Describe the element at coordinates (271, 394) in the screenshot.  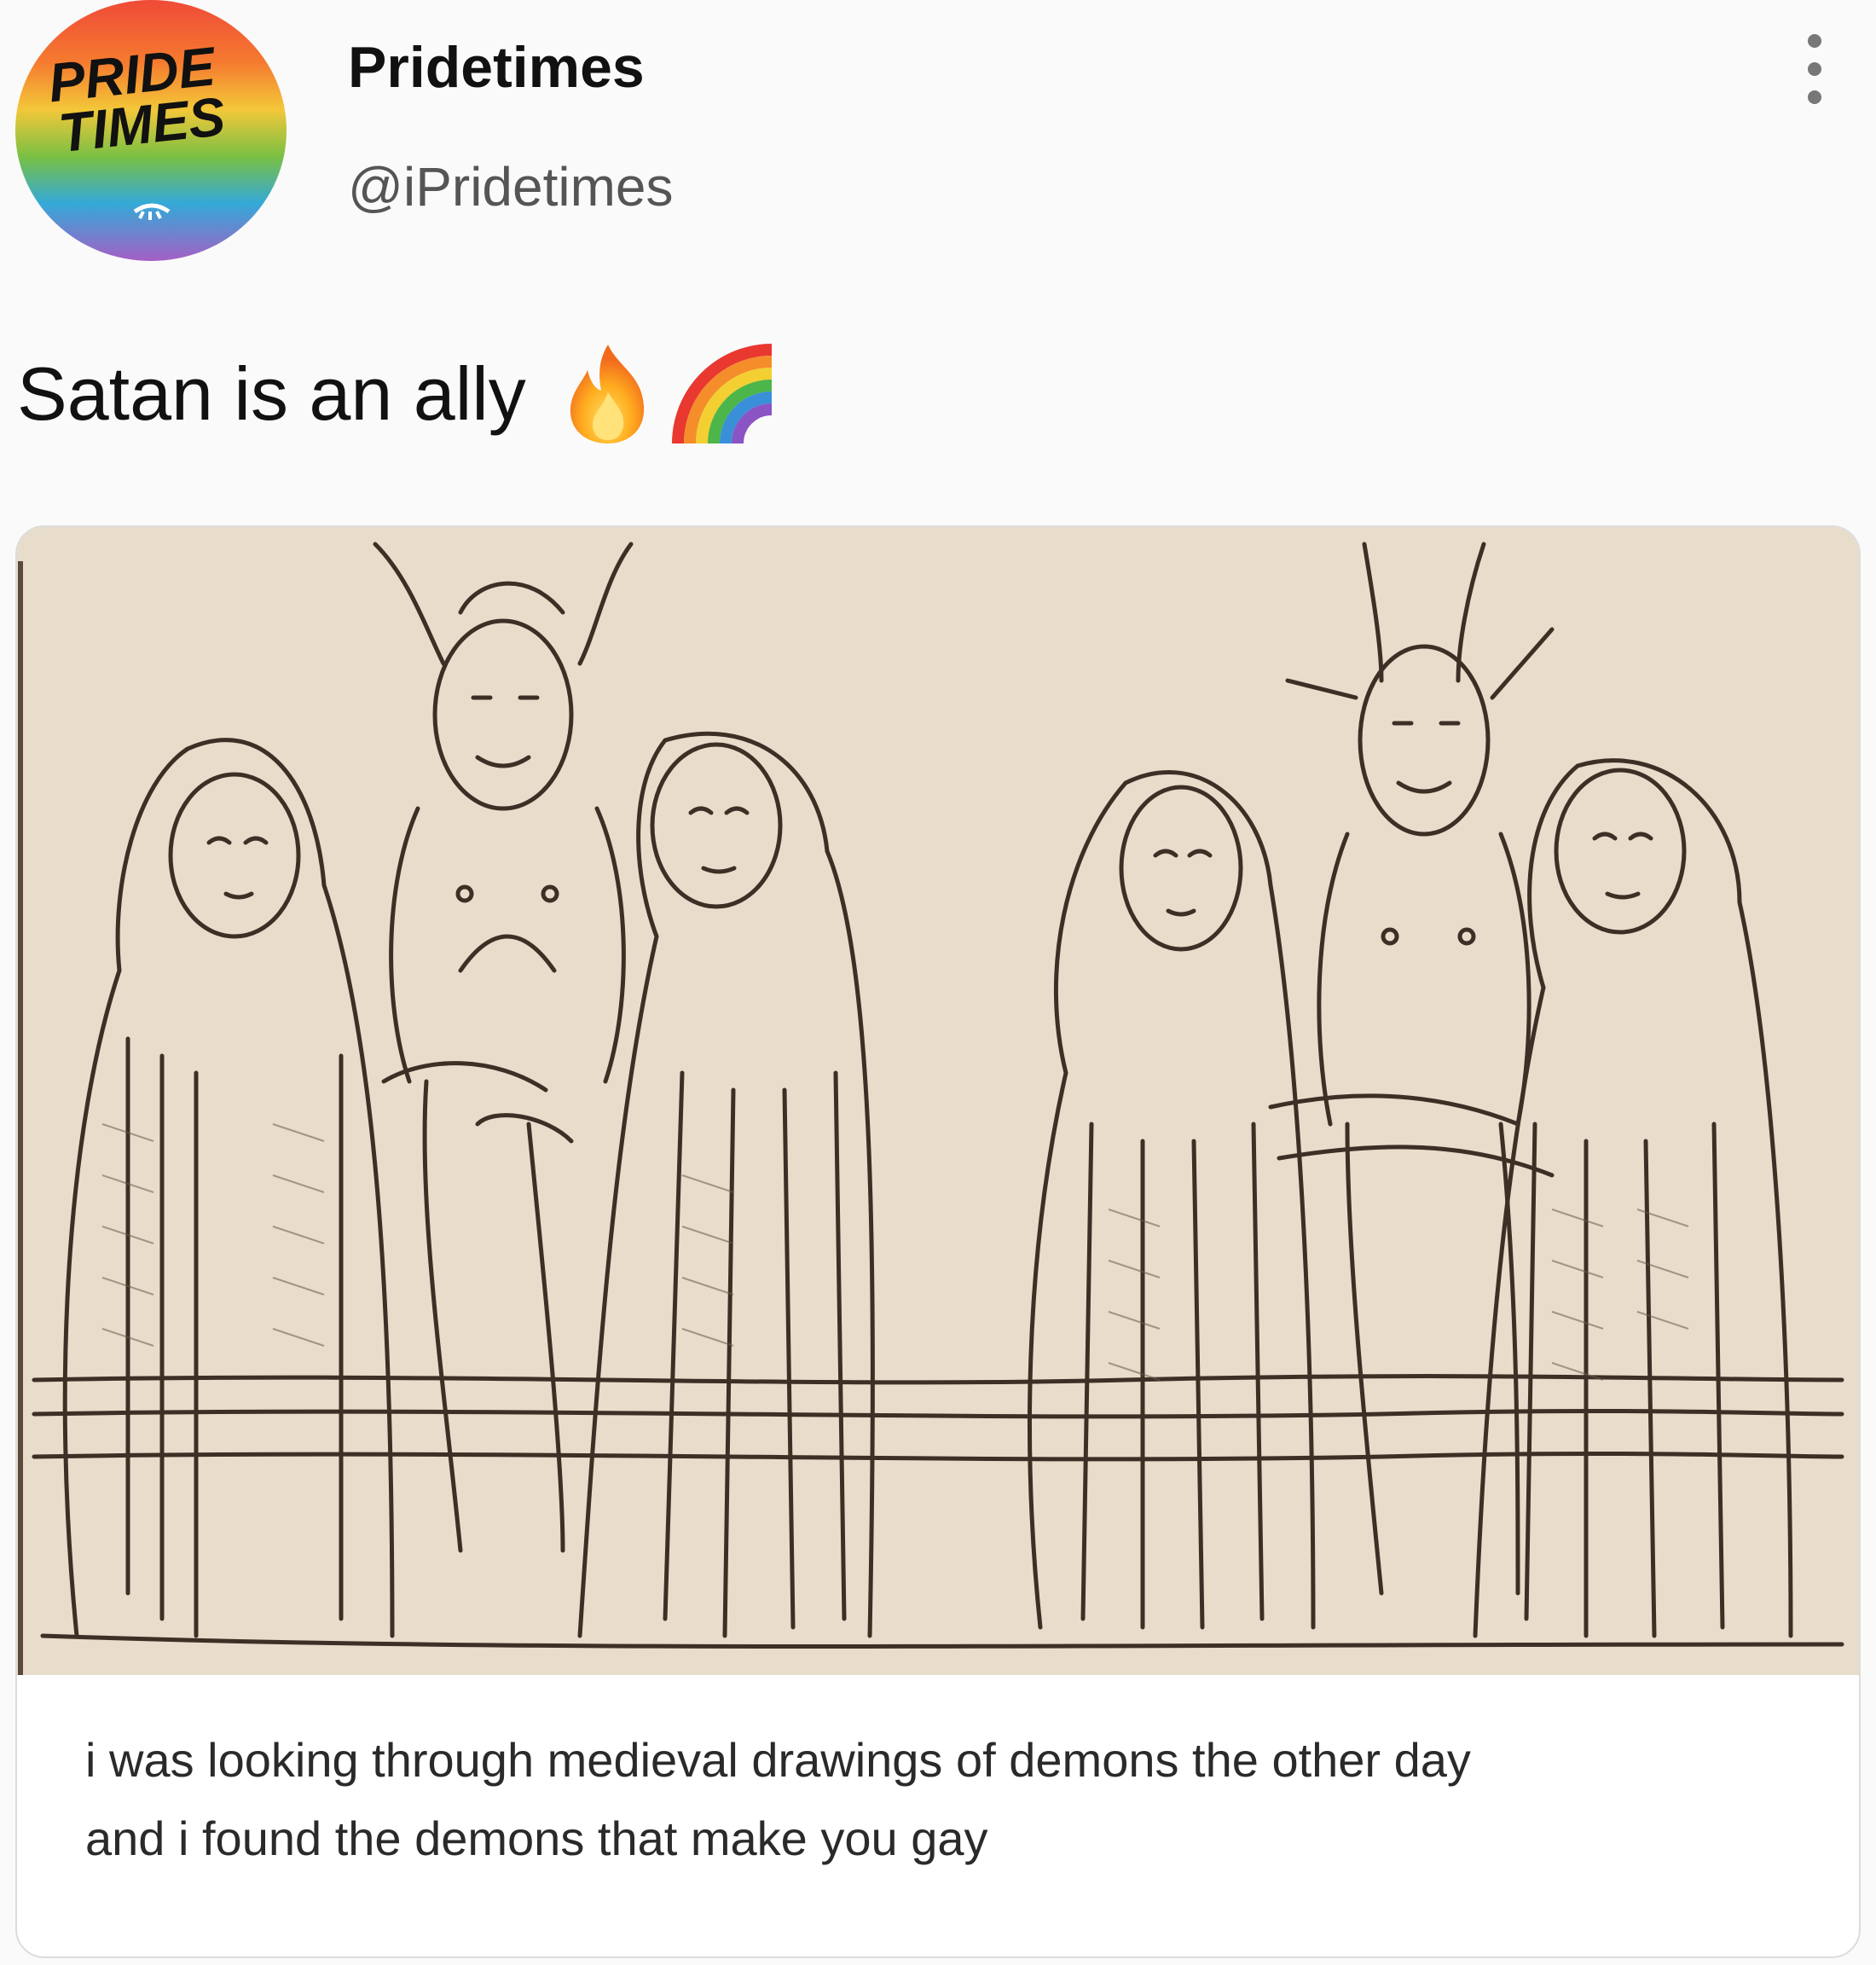
I see `tweet-text: Satan is an ally` at that location.